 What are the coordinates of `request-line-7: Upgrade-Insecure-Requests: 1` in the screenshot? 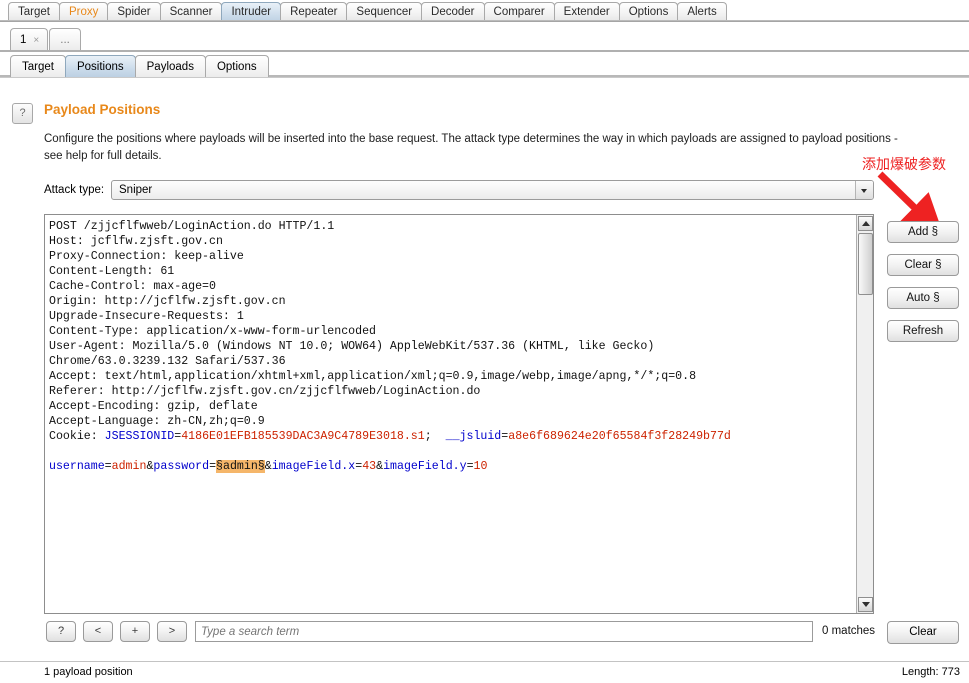 It's located at (146, 316).